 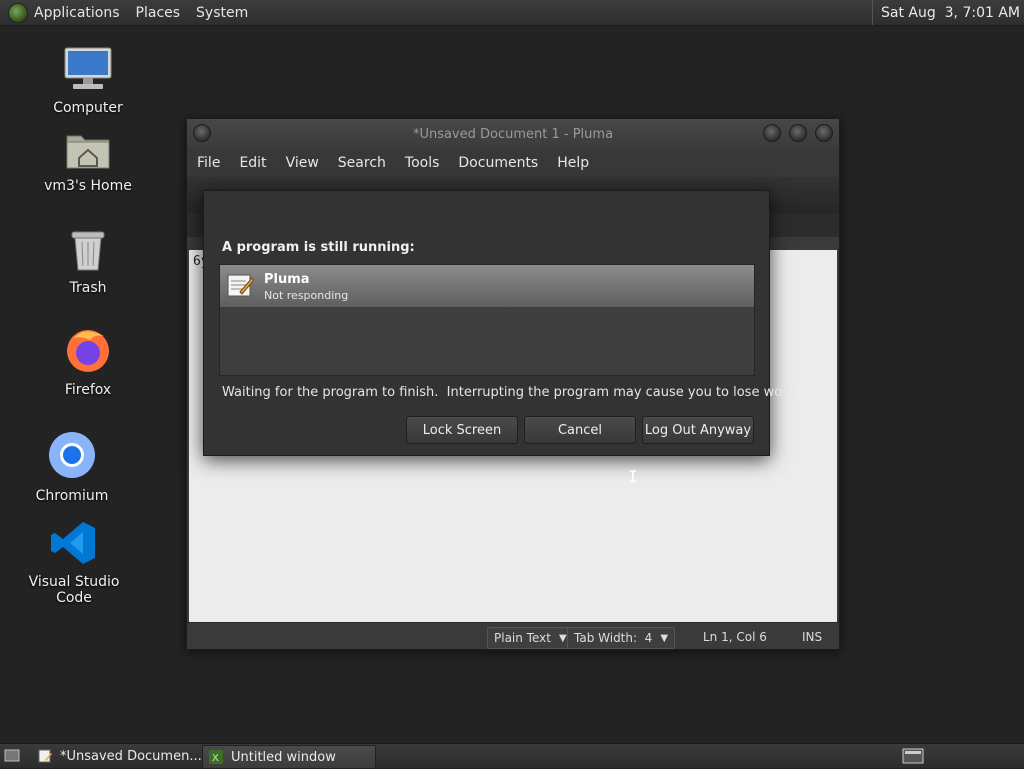 What do you see at coordinates (948, 12) in the screenshot?
I see `clock: Sat Aug 3, 7:01 AM` at bounding box center [948, 12].